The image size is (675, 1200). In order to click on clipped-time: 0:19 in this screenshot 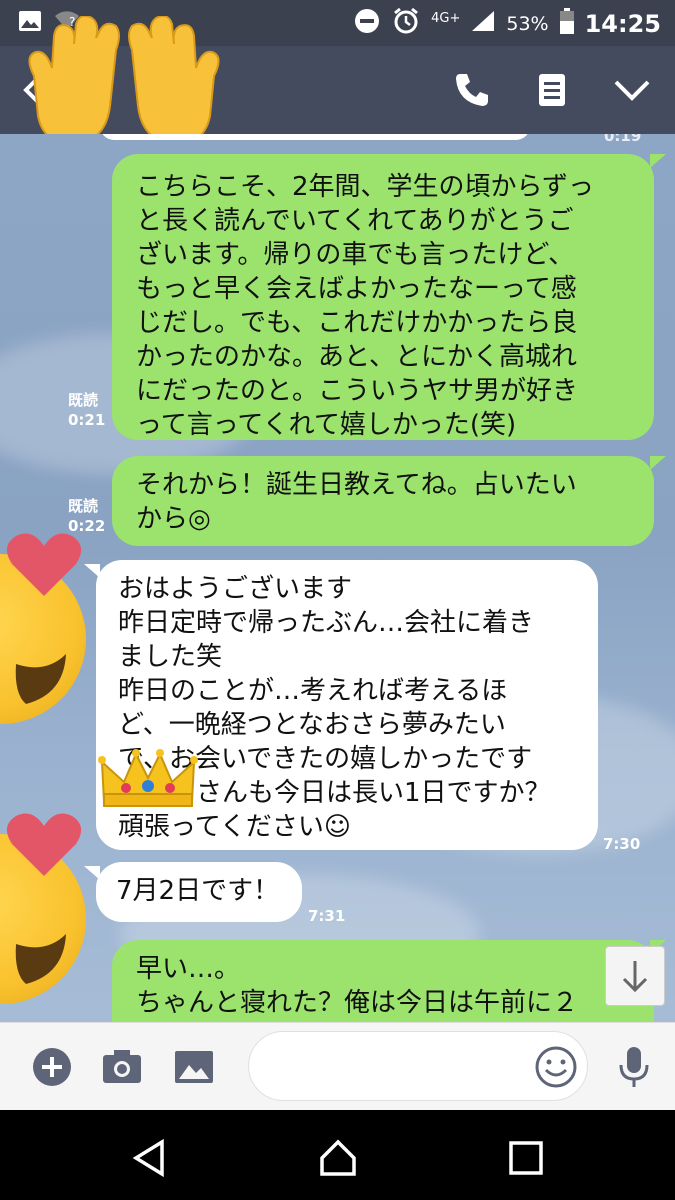, I will do `click(623, 139)`.